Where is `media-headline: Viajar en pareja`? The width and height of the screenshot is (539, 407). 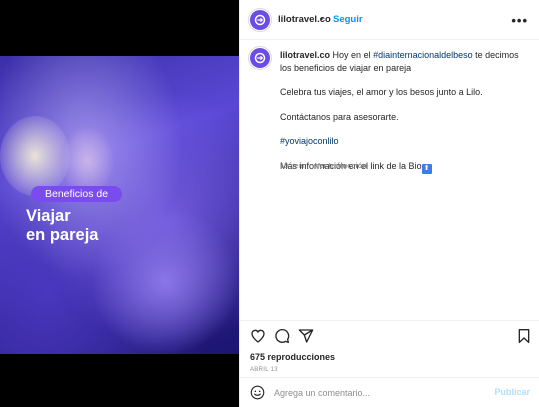 media-headline: Viajar en pareja is located at coordinates (62, 226).